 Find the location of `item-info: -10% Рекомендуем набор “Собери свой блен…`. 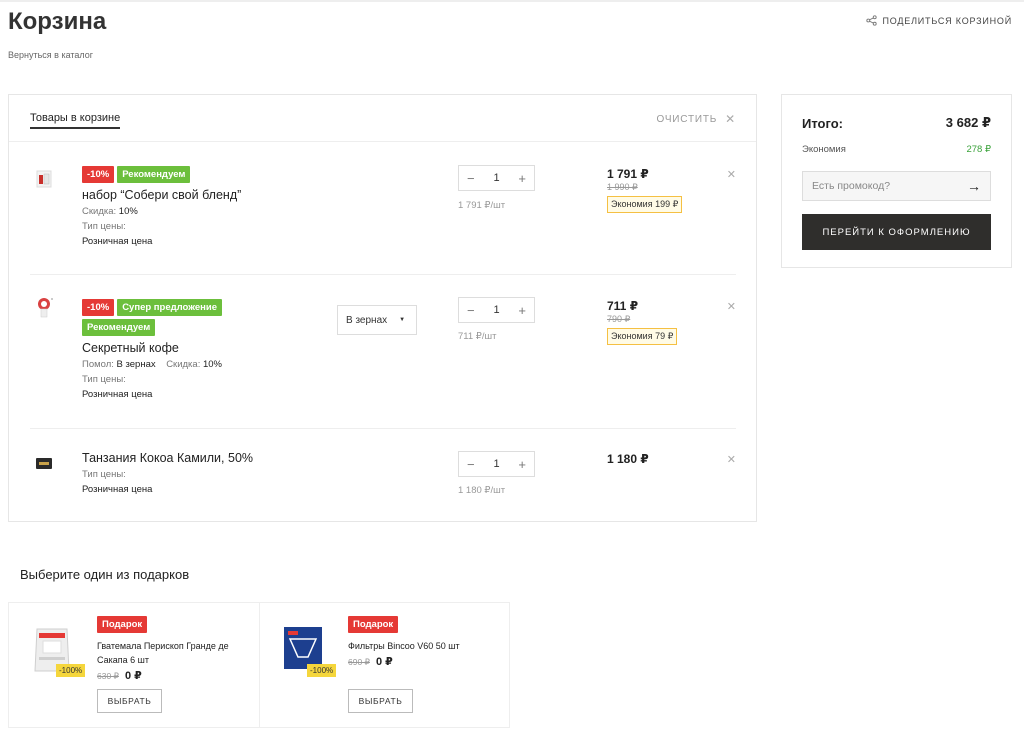

item-info: -10% Рекомендуем набор “Собери свой блен… is located at coordinates (167, 206).